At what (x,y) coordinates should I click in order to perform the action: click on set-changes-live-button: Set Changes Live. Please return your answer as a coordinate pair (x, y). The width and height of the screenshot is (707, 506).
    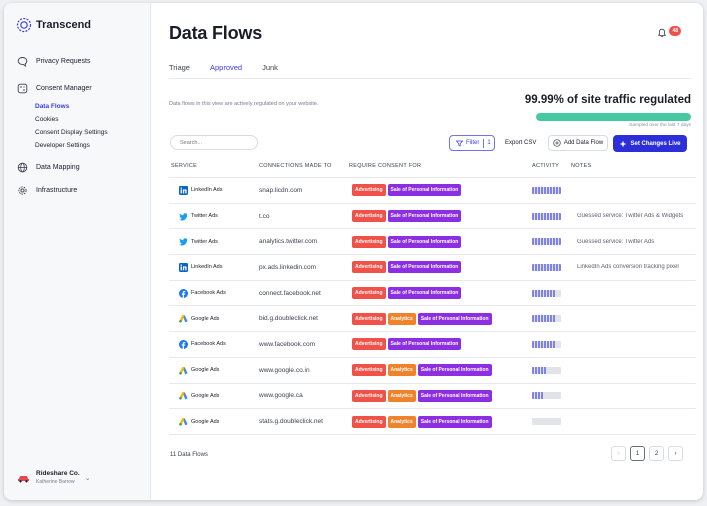
    Looking at the image, I should click on (650, 143).